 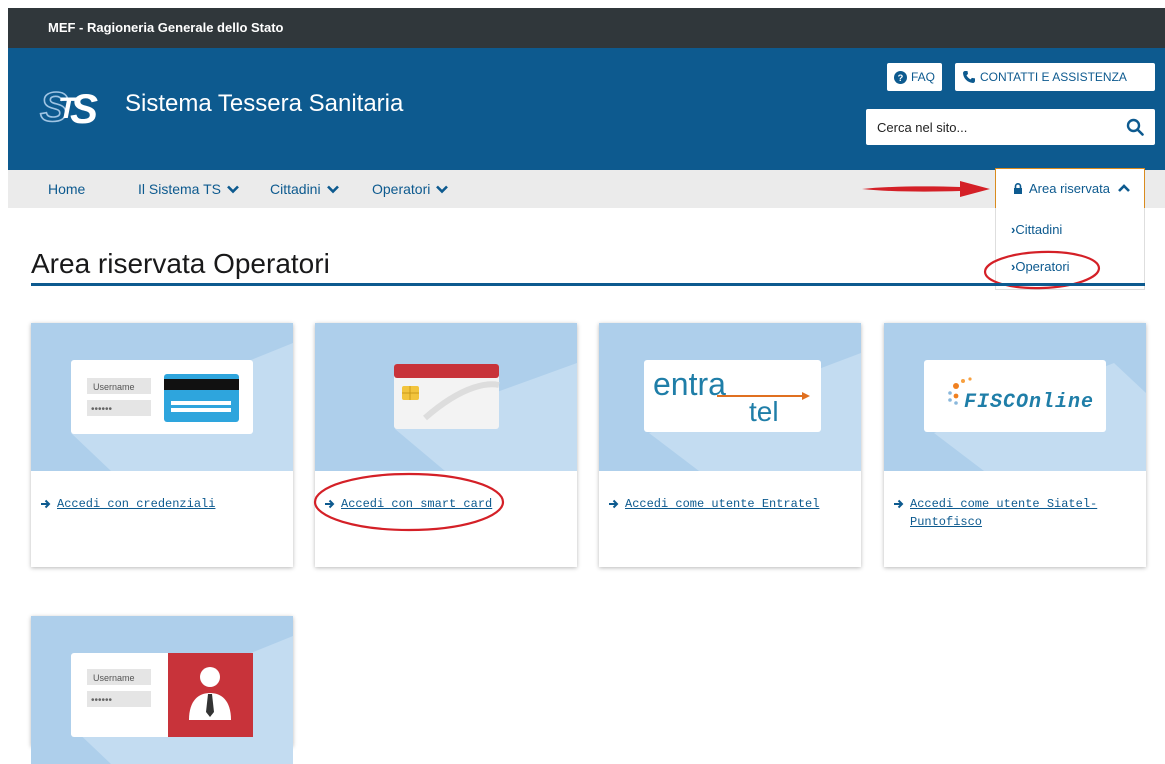 I want to click on card-credenziali: Username •••••• Accedi con credenziali, so click(x=162, y=445).